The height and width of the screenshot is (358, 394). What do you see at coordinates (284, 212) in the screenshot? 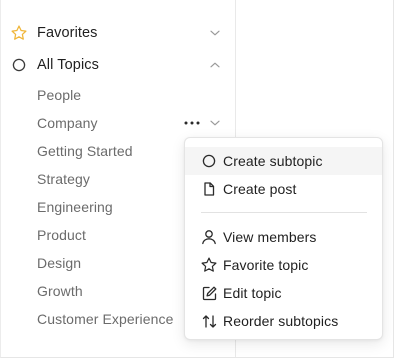
I see `menu-divider` at bounding box center [284, 212].